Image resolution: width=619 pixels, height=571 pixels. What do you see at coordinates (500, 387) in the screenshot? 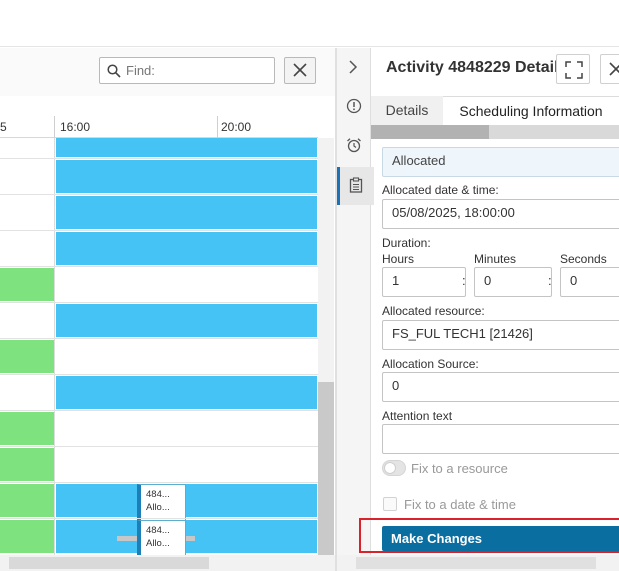
I see `allocation-source-field: 0` at bounding box center [500, 387].